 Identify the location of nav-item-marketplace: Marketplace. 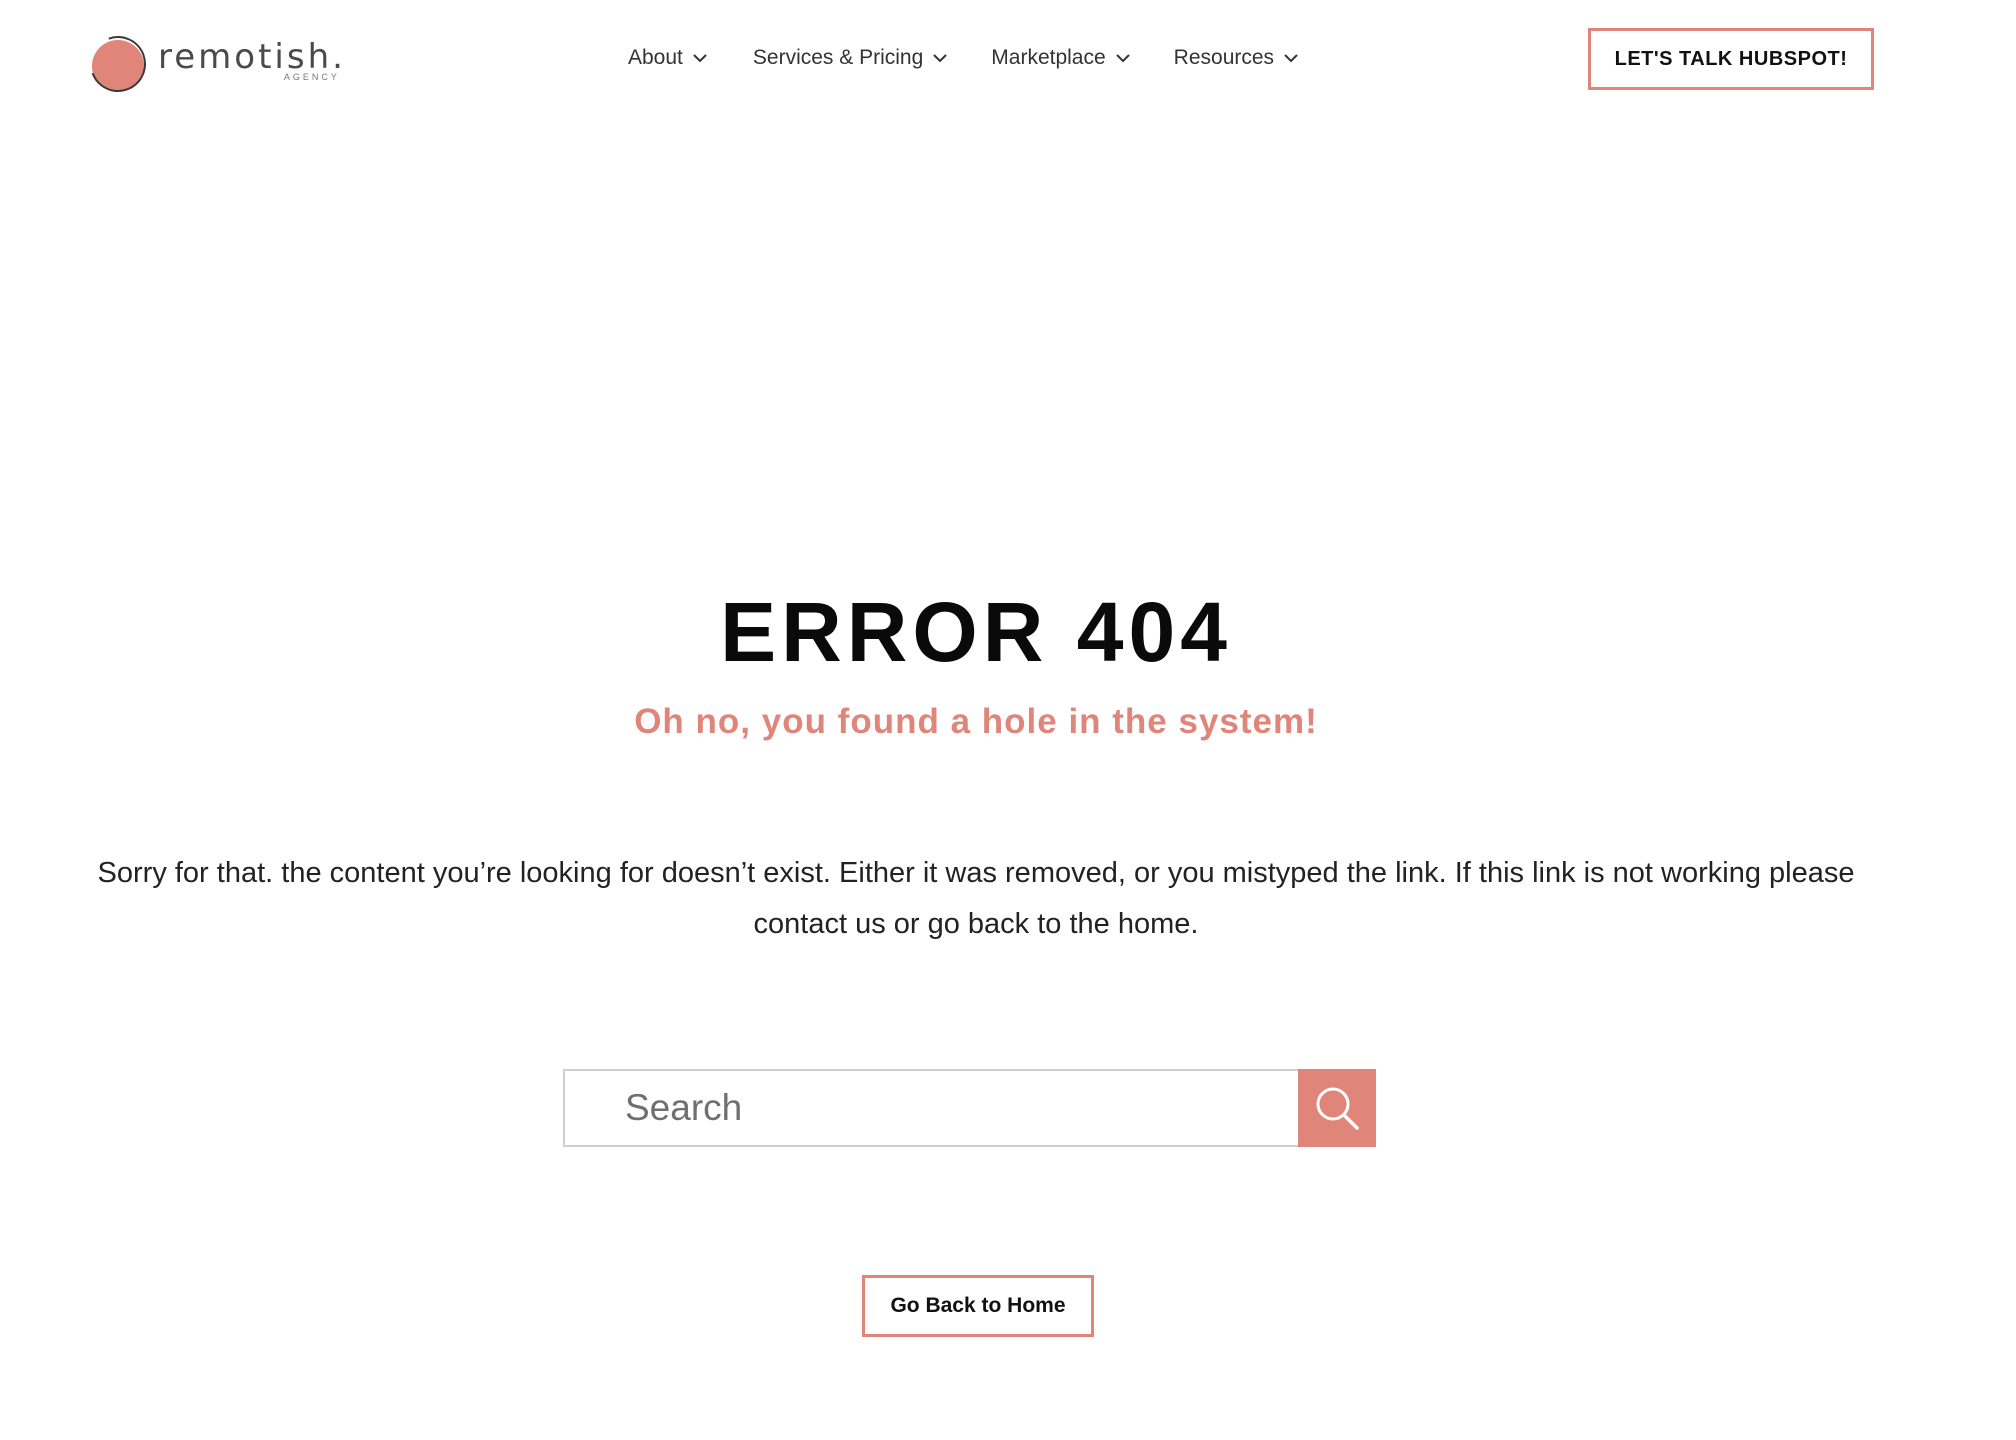
(1060, 58).